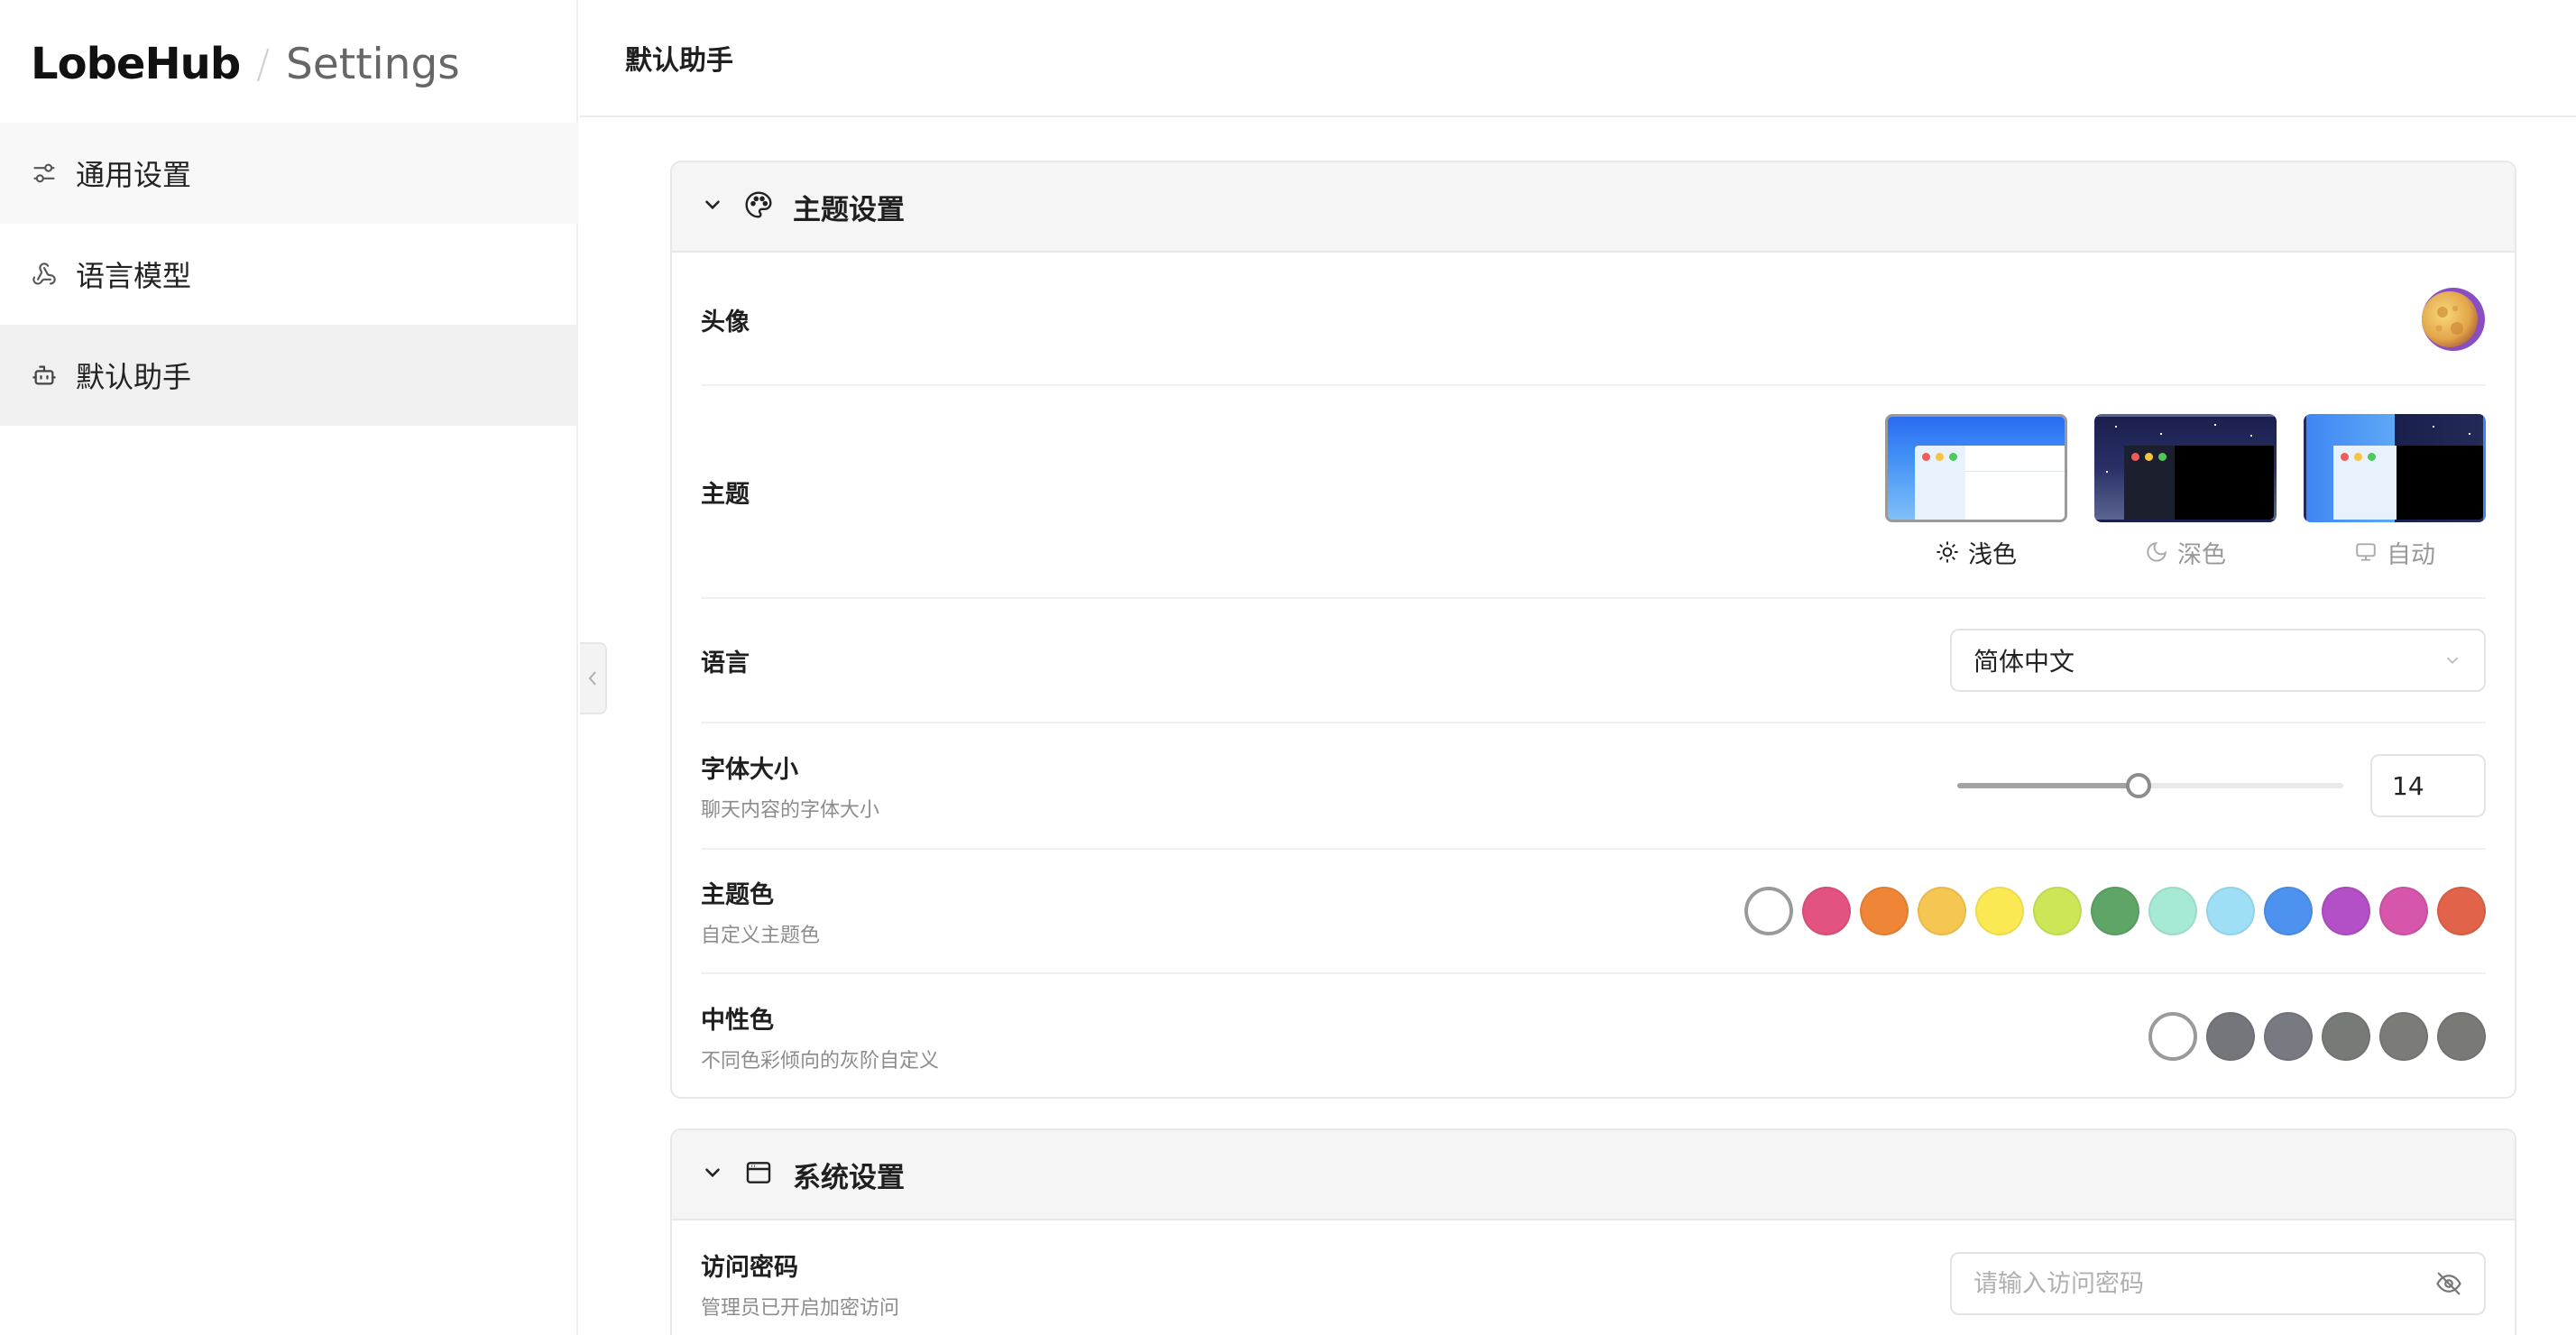 This screenshot has width=2576, height=1335. I want to click on neutral-color-desc: 不同色彩倾向的灰阶自定义, so click(820, 1061).